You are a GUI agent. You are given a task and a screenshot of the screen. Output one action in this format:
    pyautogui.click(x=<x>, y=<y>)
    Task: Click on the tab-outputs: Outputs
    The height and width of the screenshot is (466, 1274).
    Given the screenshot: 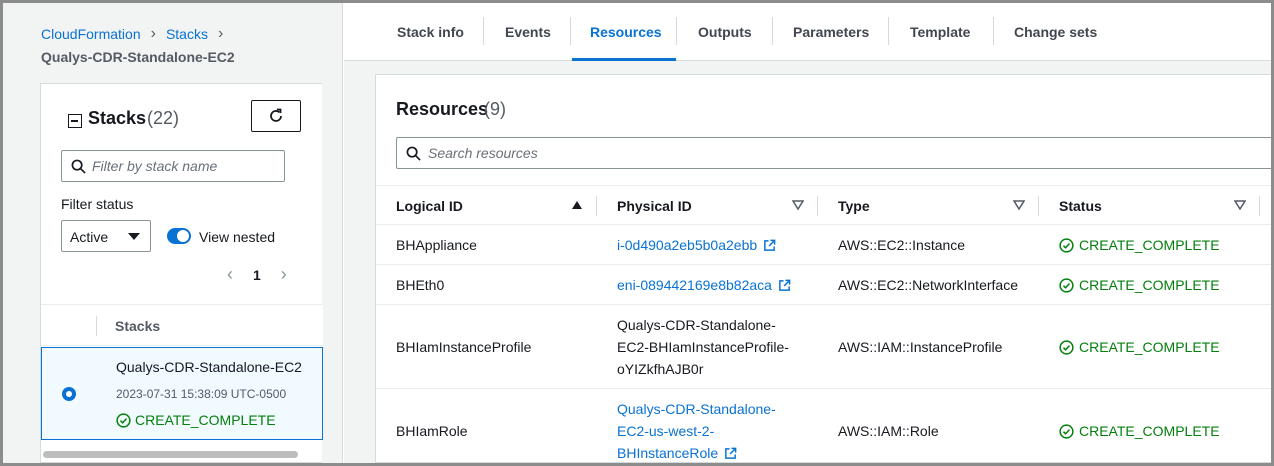 What is the action you would take?
    pyautogui.click(x=725, y=39)
    